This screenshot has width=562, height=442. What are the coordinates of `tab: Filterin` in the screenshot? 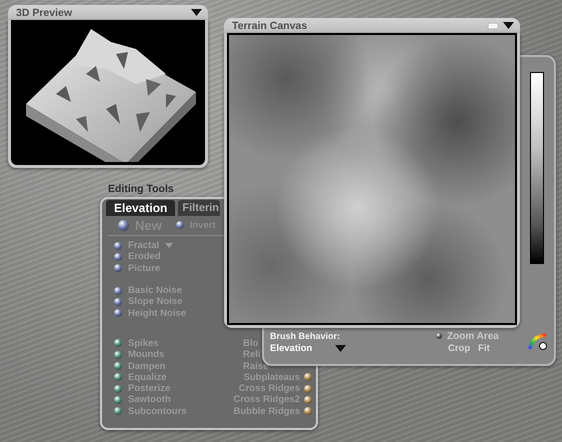 It's located at (199, 208).